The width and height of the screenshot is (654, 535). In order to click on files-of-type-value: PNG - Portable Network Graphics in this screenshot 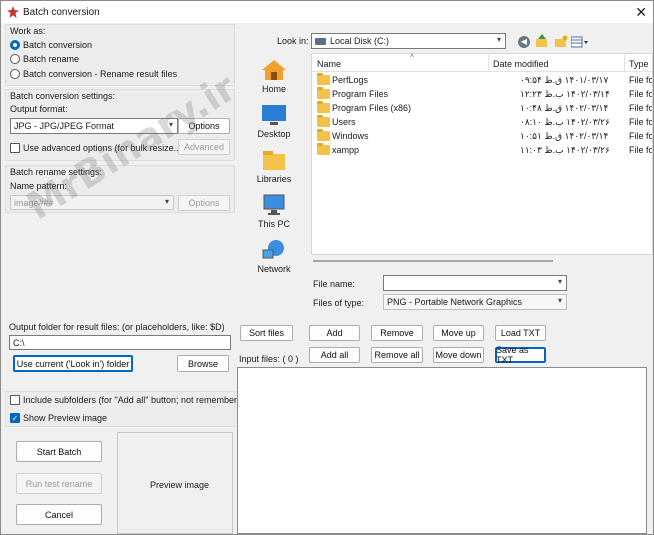, I will do `click(455, 302)`.